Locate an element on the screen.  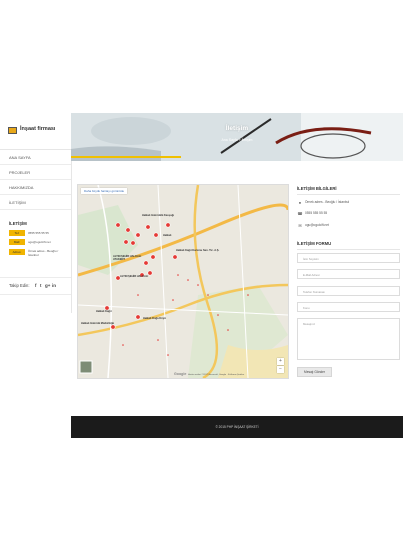
brand-name: İnşaat firması is located at coordinates (38, 129).